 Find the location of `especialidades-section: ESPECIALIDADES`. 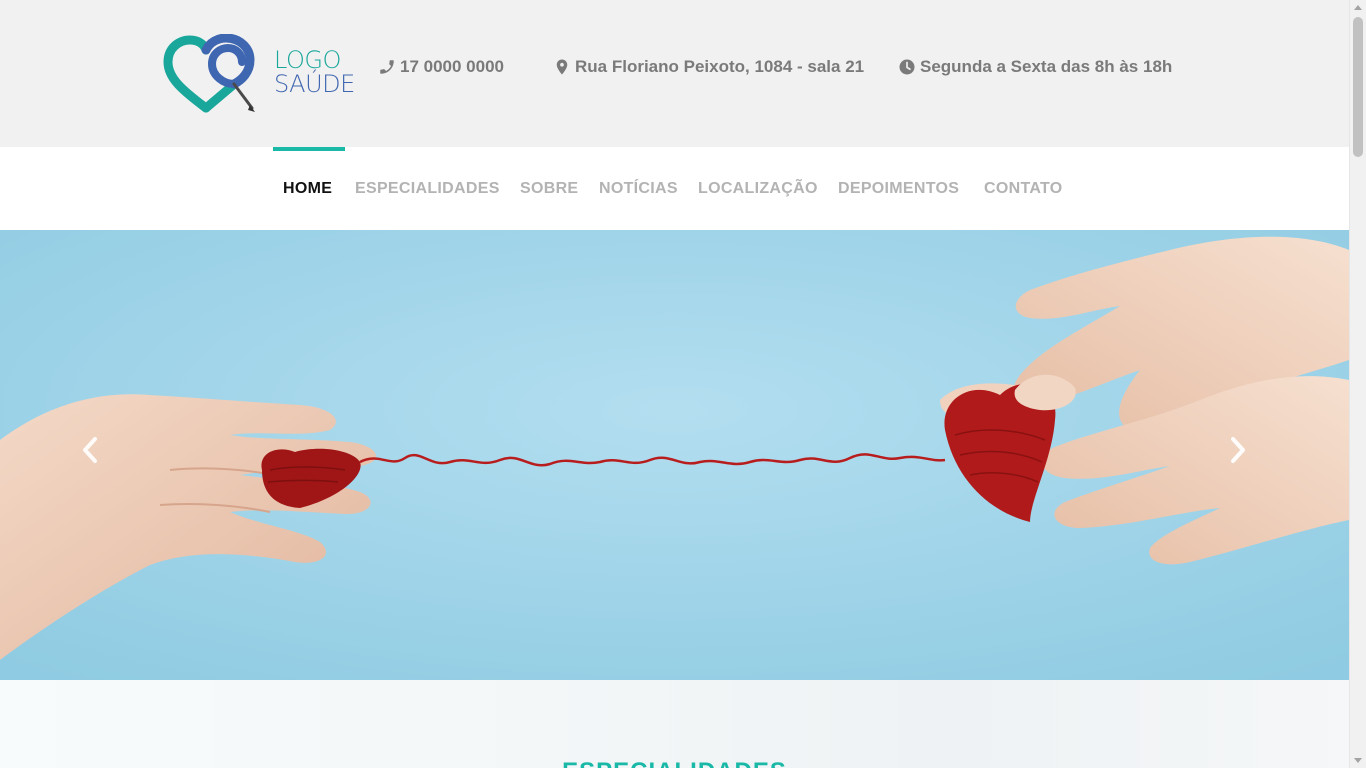

especialidades-section: ESPECIALIDADES is located at coordinates (674, 724).